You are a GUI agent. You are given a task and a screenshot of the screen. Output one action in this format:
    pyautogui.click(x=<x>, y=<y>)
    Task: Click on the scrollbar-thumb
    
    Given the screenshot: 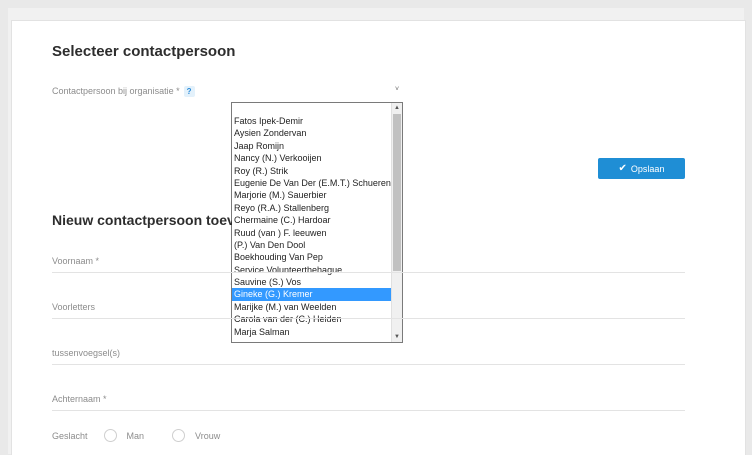 What is the action you would take?
    pyautogui.click(x=397, y=192)
    